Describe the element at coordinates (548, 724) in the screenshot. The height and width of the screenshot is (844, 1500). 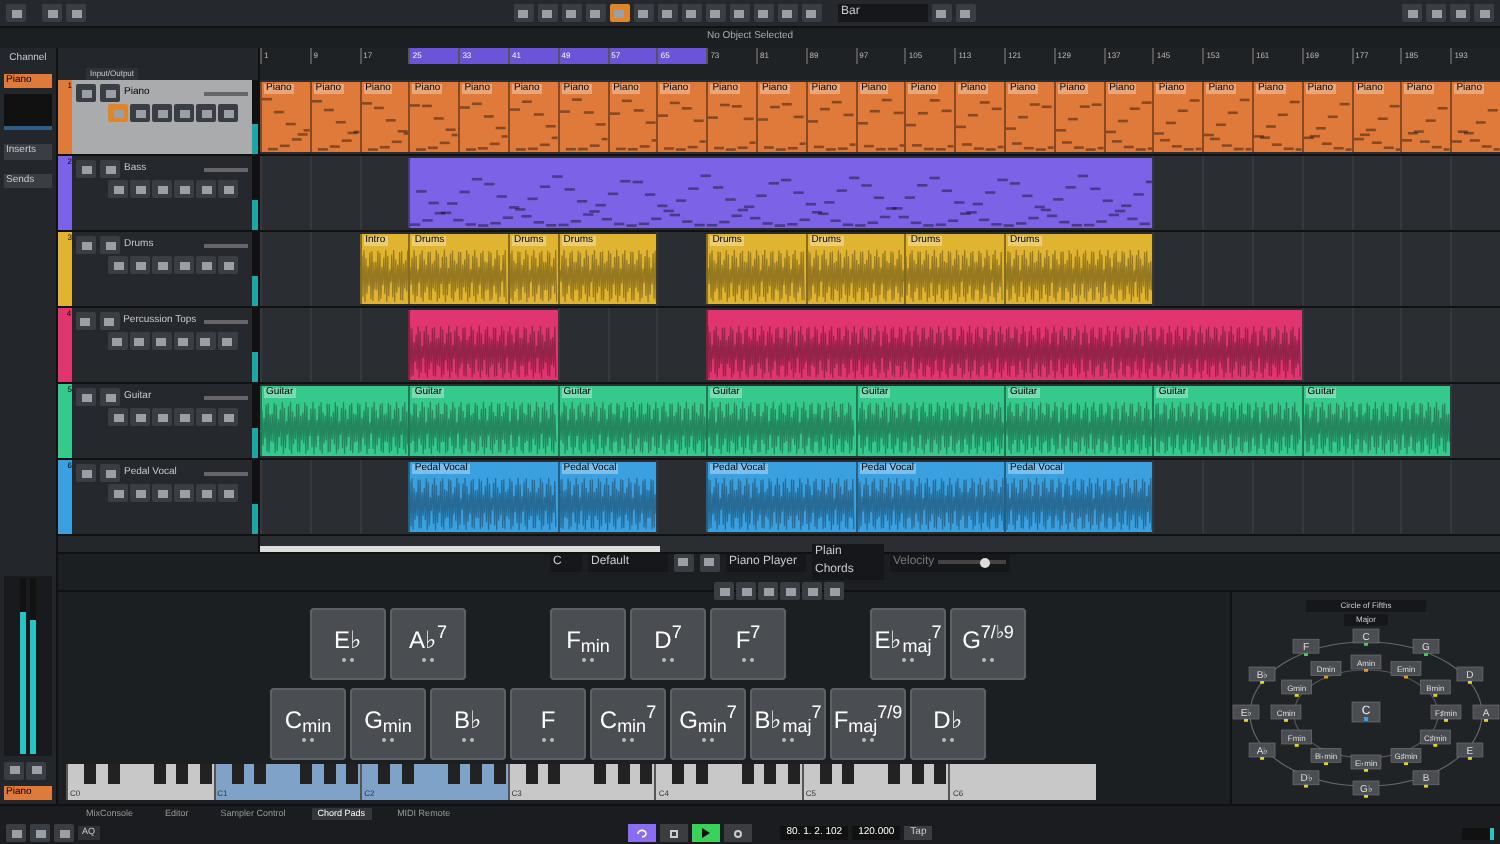
I see `chord-pad: F` at that location.